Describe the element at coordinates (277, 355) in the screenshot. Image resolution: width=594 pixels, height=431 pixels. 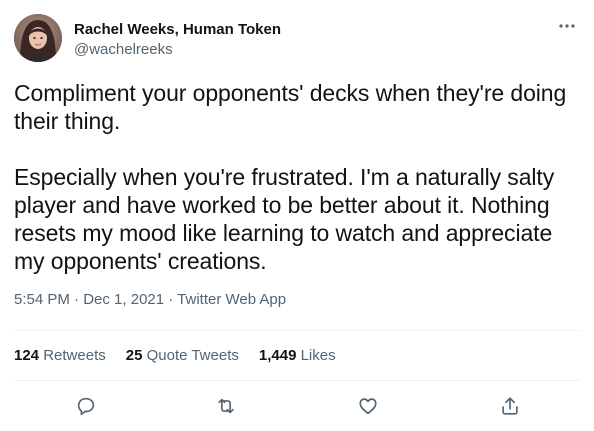
I see `likes-count: 1,449` at that location.